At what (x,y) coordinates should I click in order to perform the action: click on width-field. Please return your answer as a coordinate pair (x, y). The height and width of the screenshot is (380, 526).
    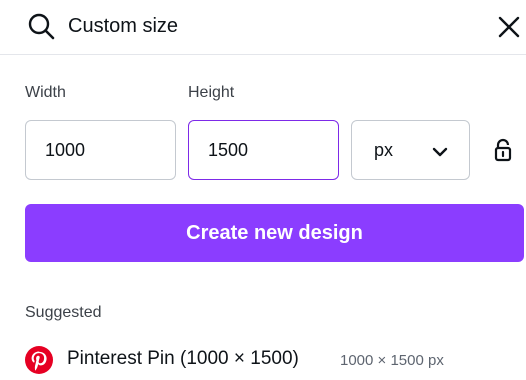
    Looking at the image, I should click on (100, 150).